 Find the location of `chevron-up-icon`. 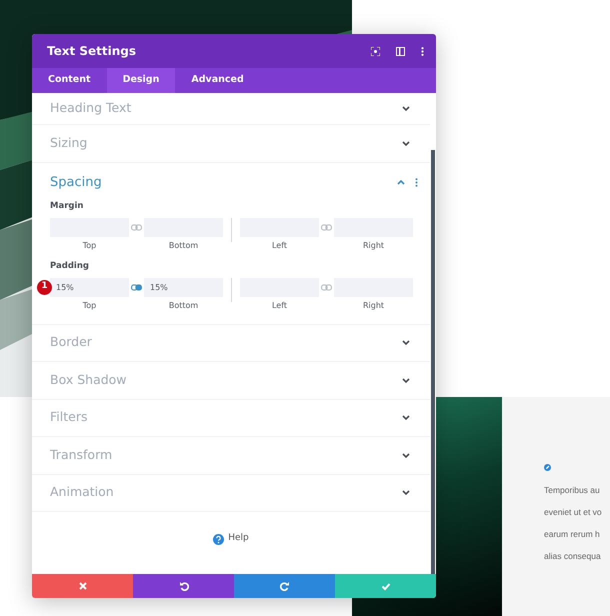

chevron-up-icon is located at coordinates (401, 182).